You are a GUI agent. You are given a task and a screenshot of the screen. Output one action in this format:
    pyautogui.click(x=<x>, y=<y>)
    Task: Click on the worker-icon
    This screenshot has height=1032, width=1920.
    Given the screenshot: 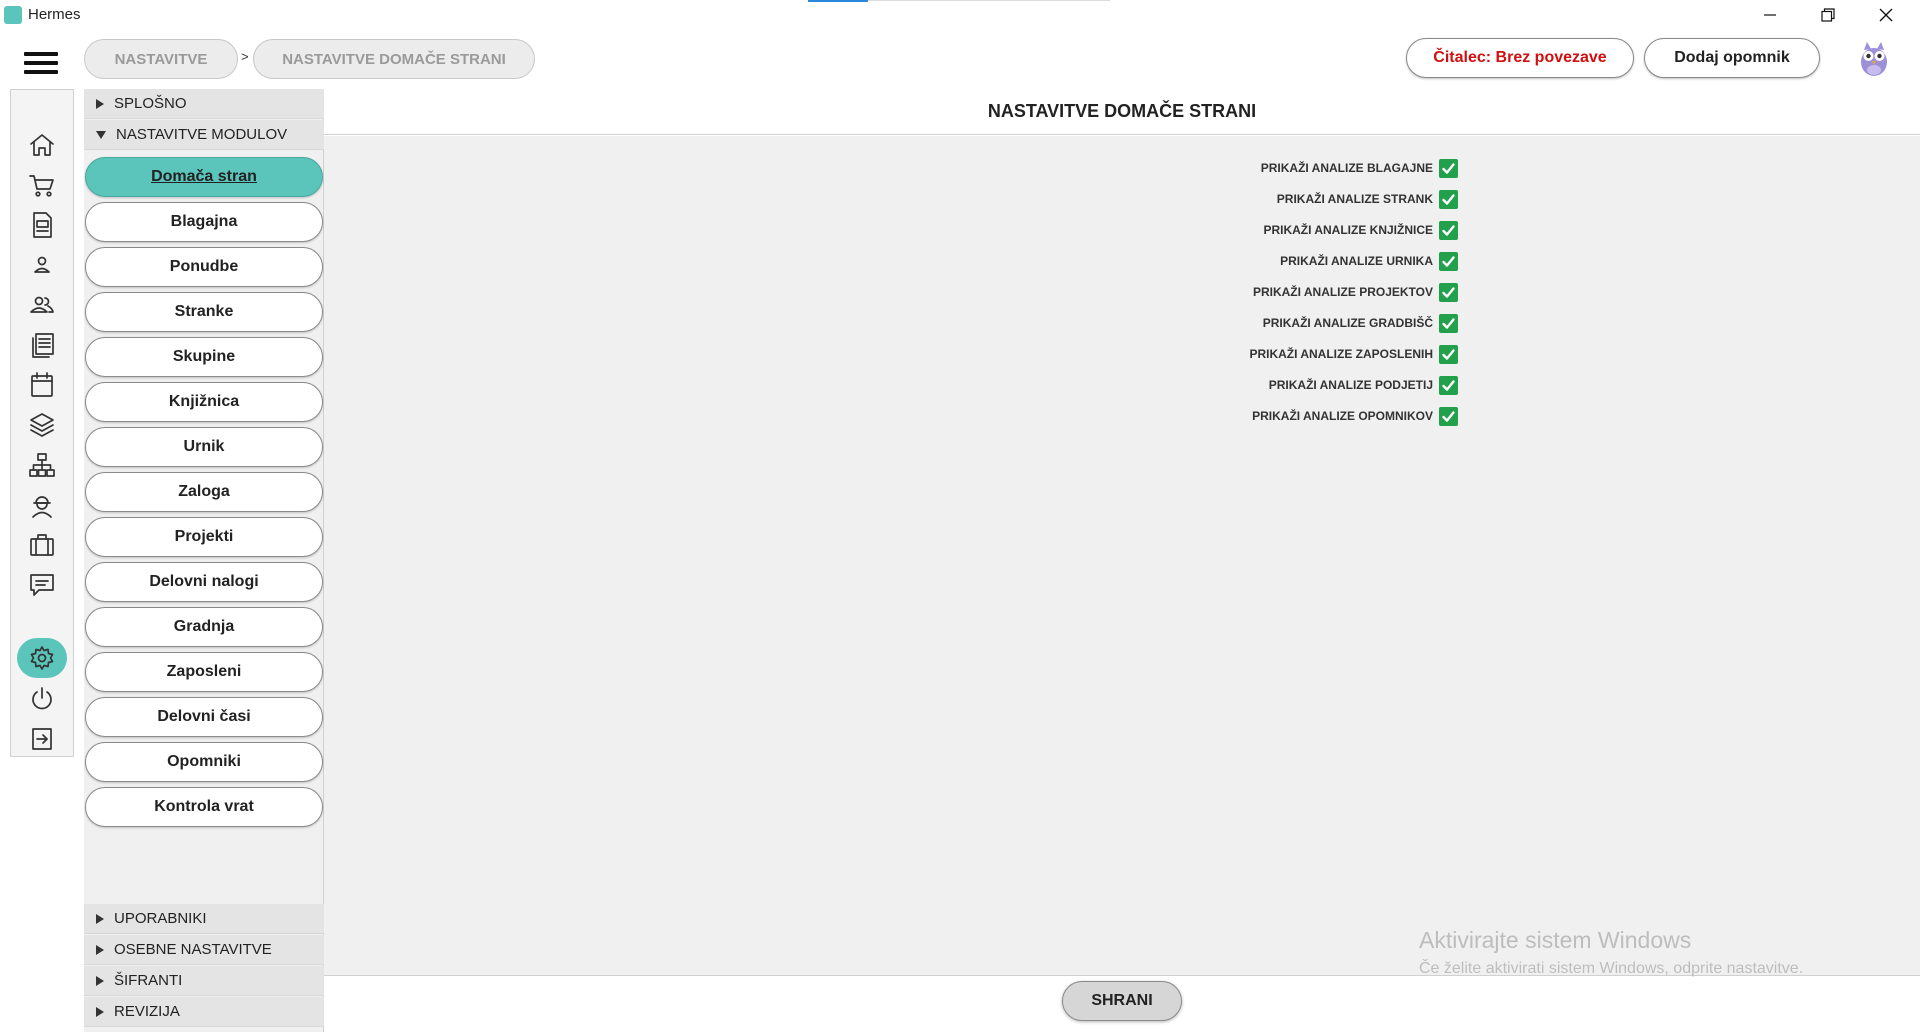 What is the action you would take?
    pyautogui.click(x=42, y=507)
    